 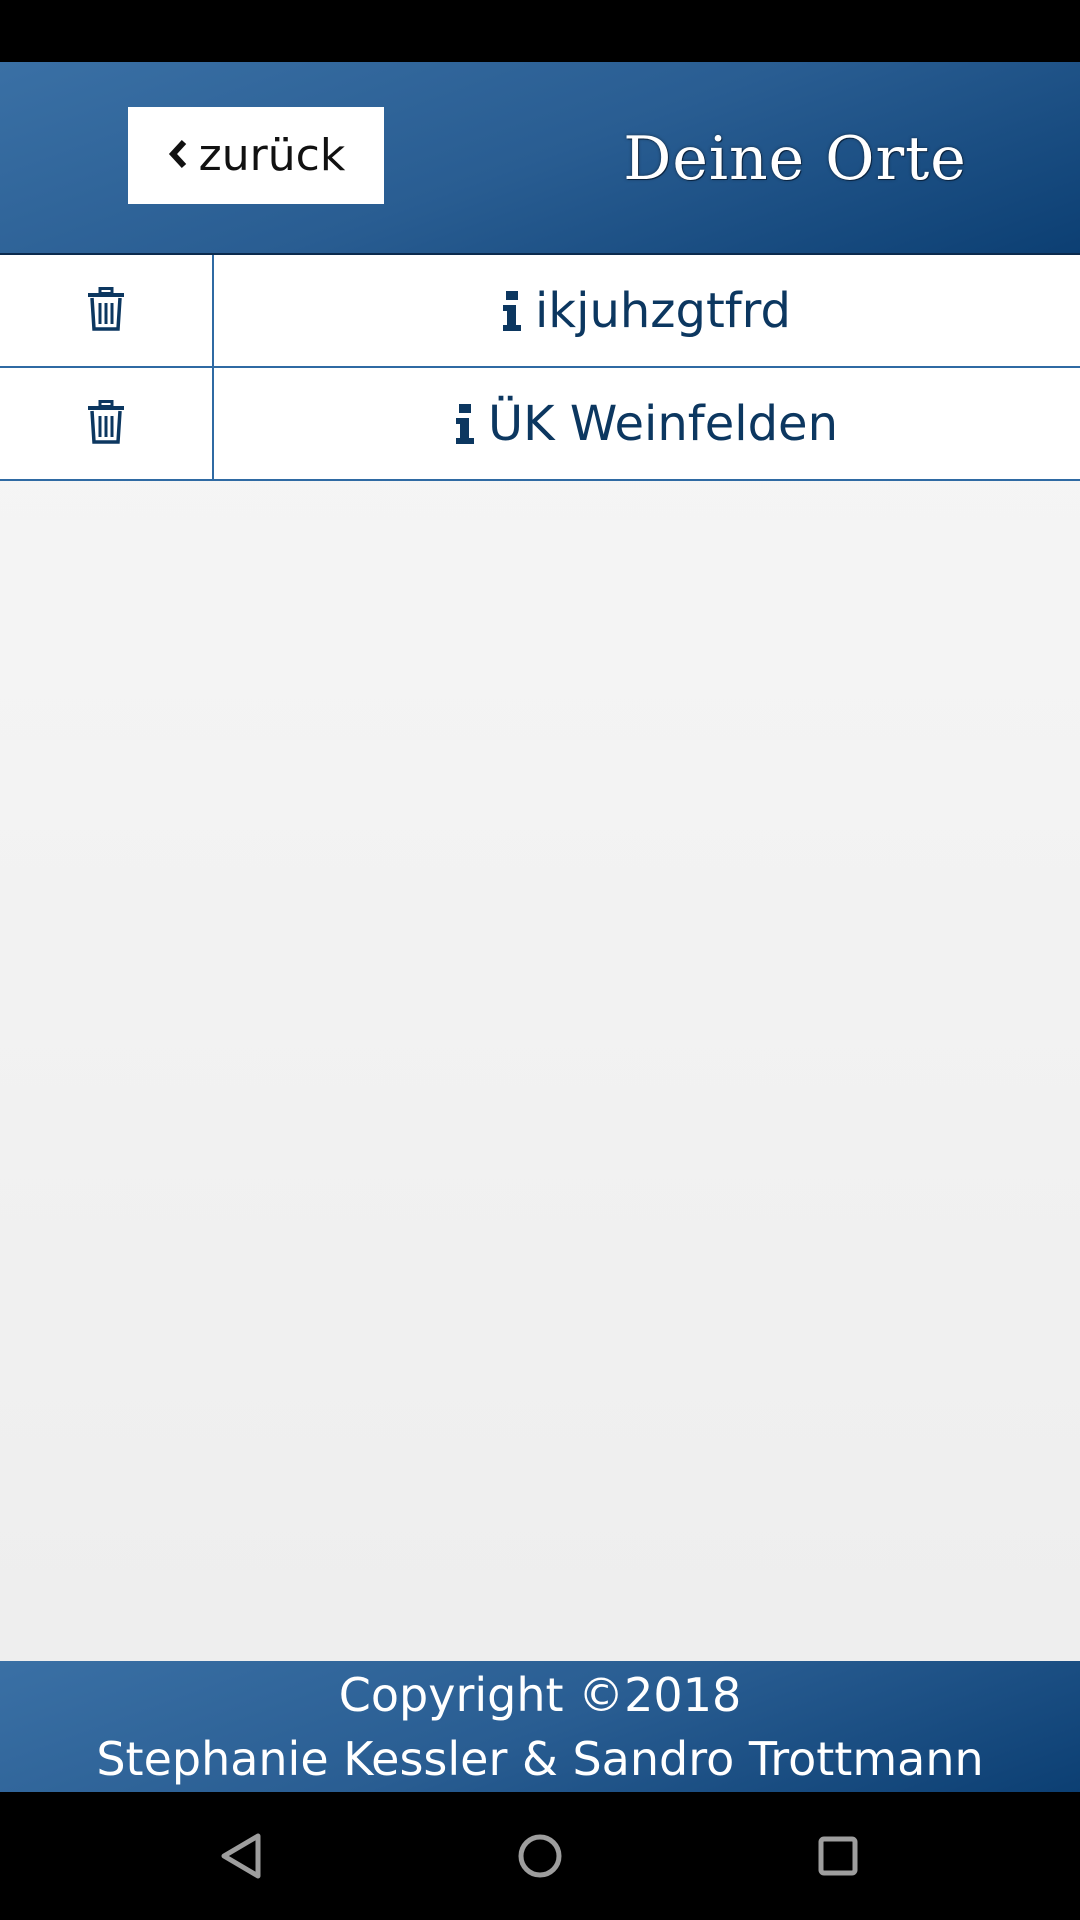 What do you see at coordinates (540, 1863) in the screenshot?
I see `circle-home-icon` at bounding box center [540, 1863].